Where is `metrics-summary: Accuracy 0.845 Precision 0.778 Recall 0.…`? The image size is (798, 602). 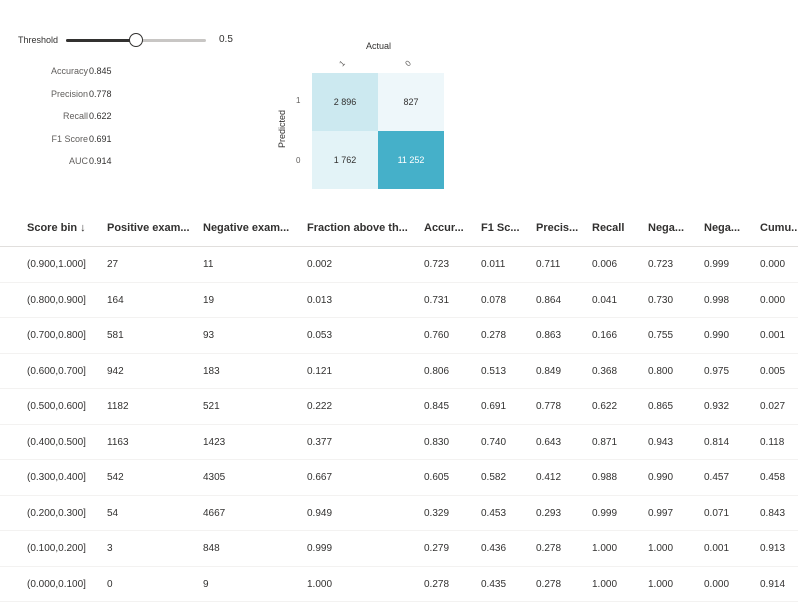
metrics-summary: Accuracy 0.845 Precision 0.778 Recall 0.… is located at coordinates (75, 122).